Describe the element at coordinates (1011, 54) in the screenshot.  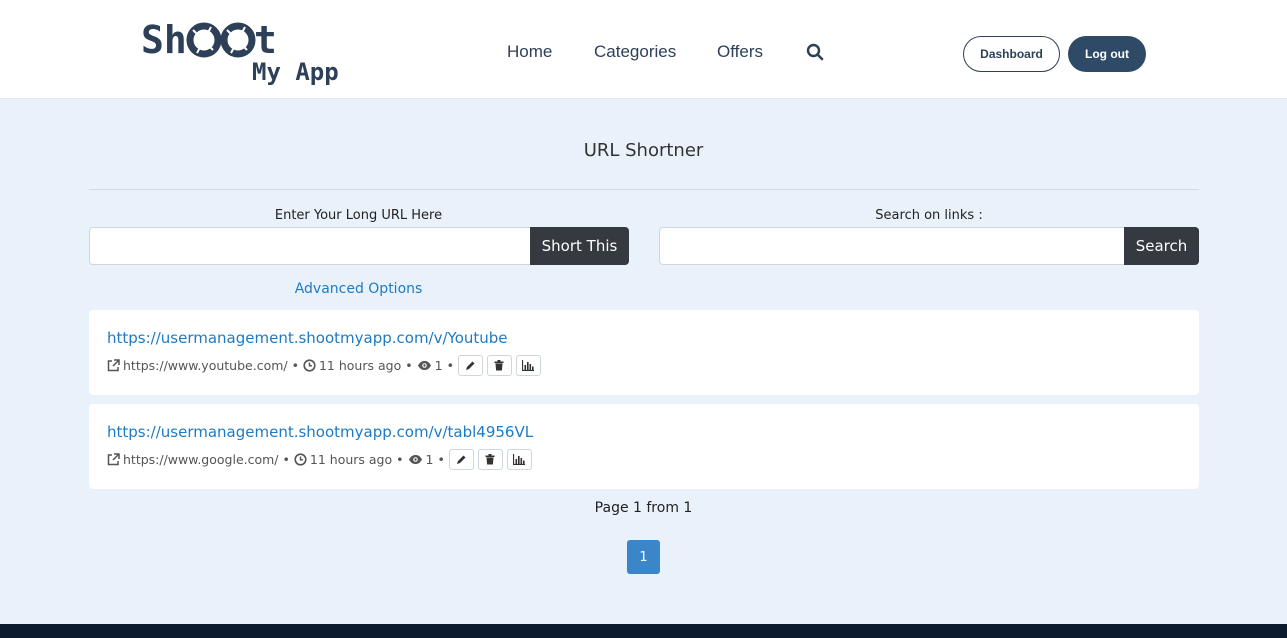
I see `dashboard-button: Dashboard` at that location.